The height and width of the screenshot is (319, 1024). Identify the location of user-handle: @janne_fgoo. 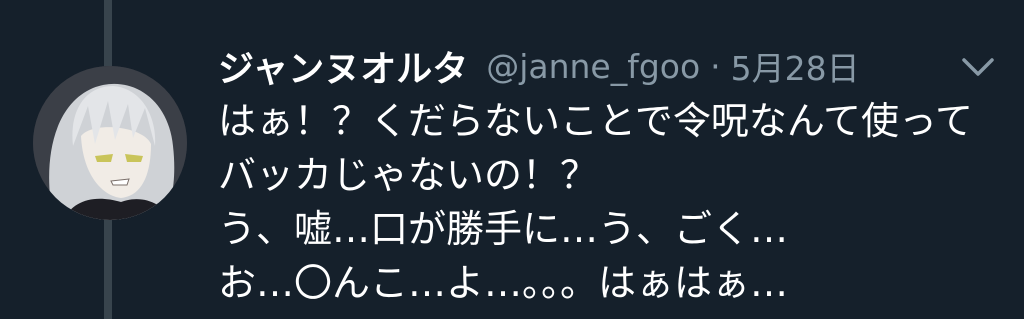
(593, 66).